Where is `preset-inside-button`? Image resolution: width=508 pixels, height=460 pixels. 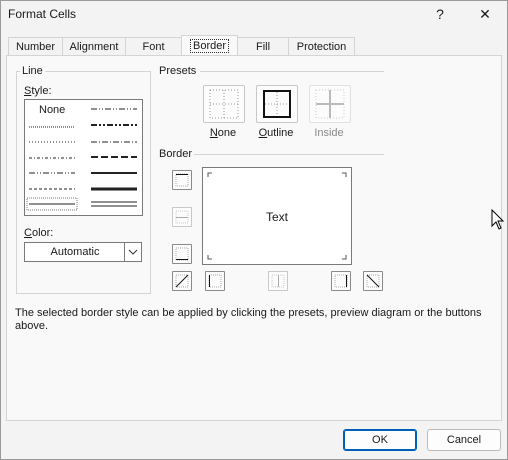
preset-inside-button is located at coordinates (330, 104).